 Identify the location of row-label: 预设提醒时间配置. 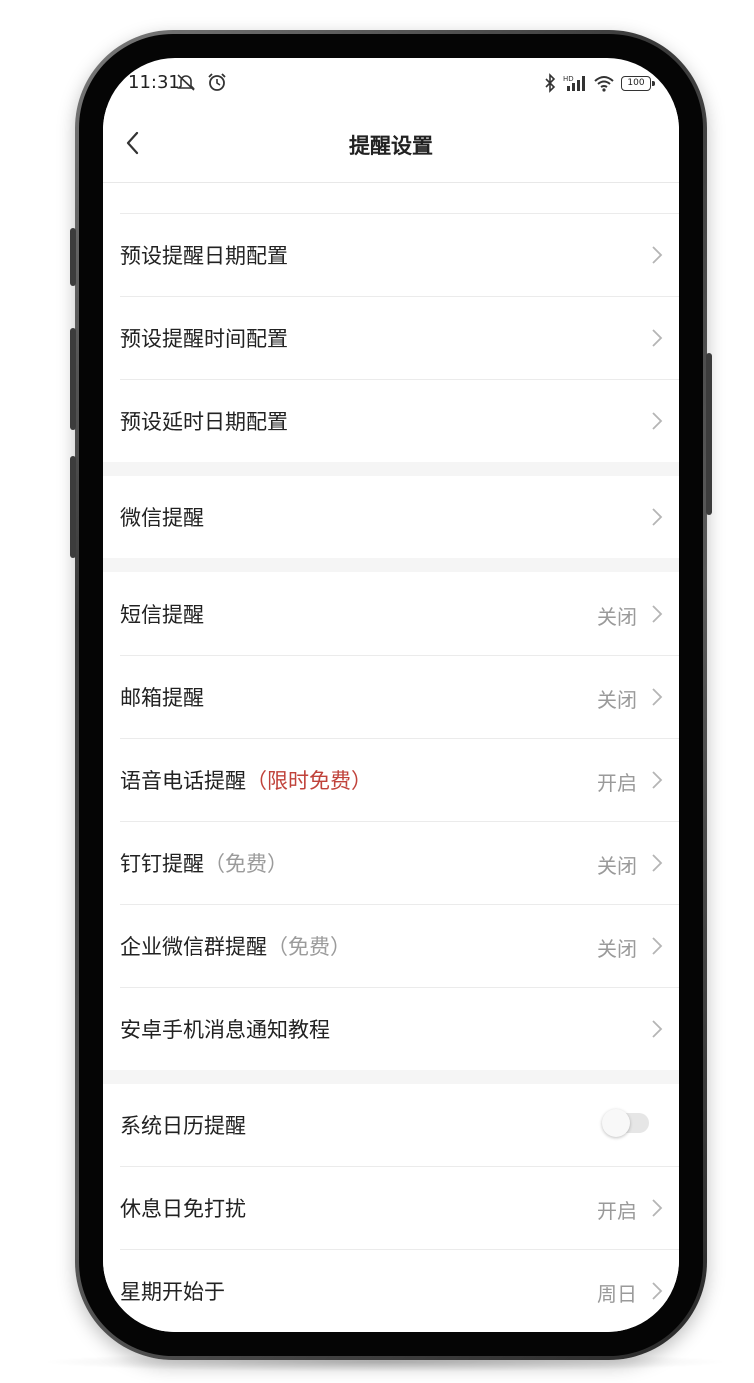
(204, 339).